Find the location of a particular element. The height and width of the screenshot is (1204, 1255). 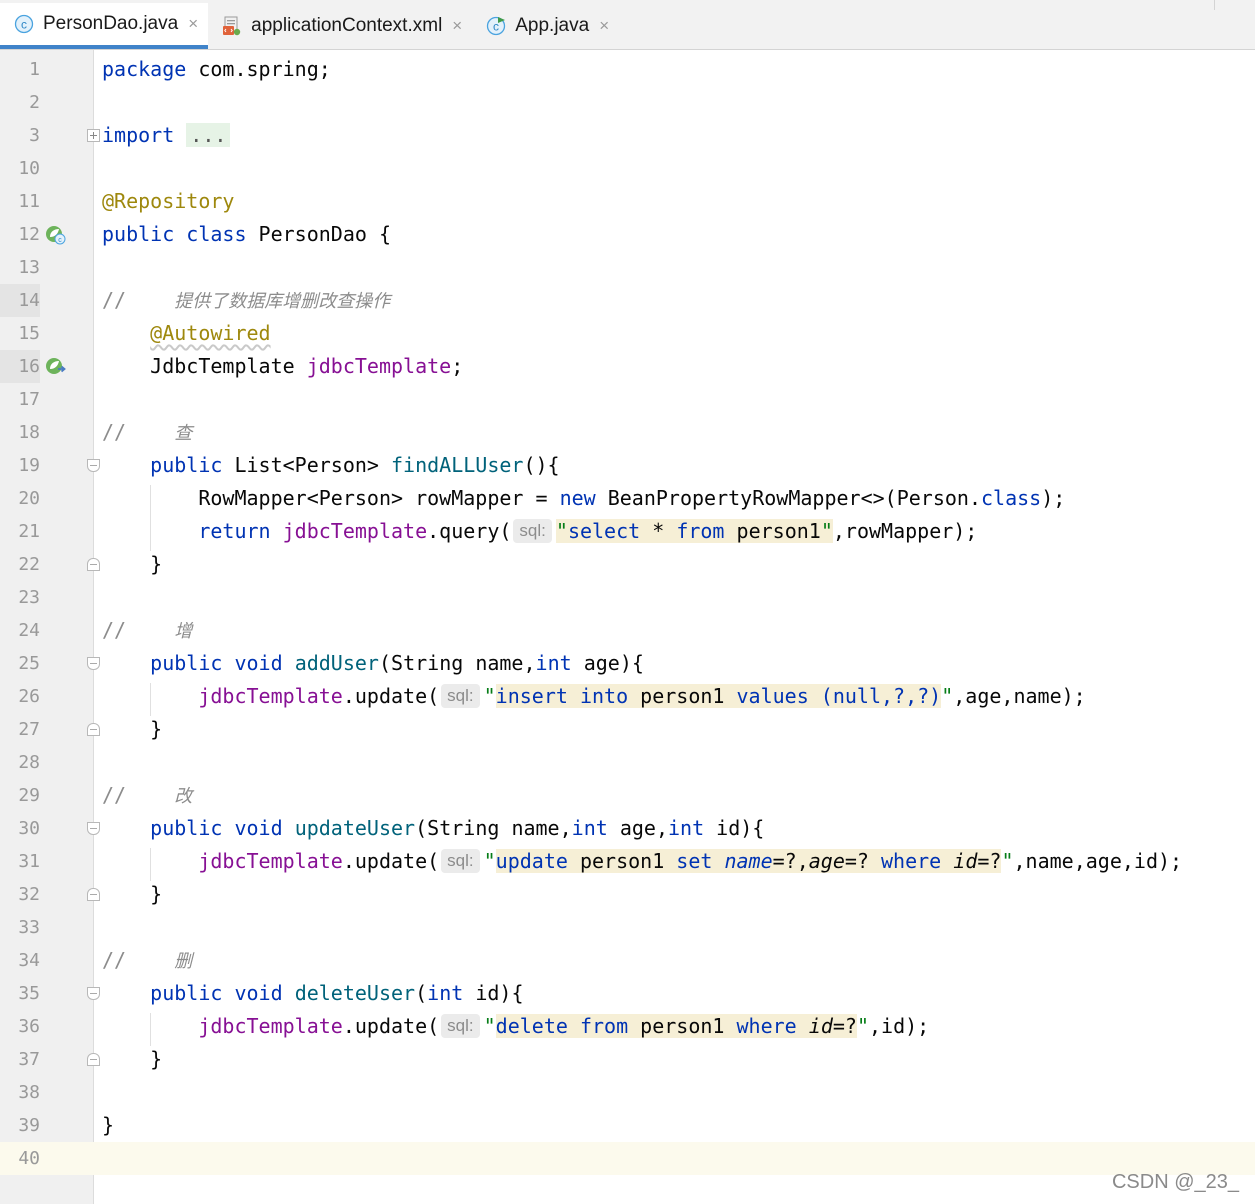

code-line: 19 public List<Person> findALLUser(){ is located at coordinates (627, 465).